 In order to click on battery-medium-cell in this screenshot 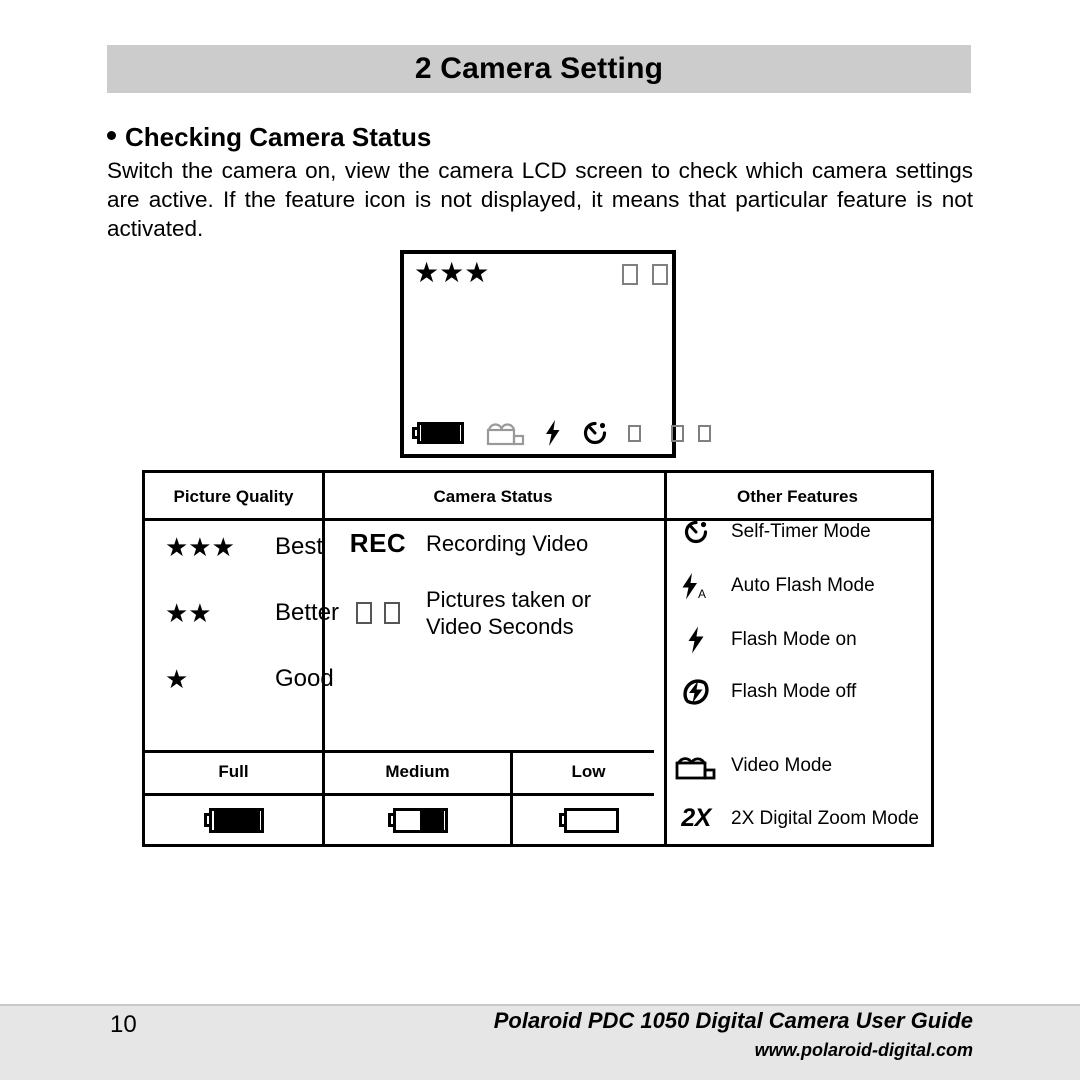, I will do `click(417, 820)`.